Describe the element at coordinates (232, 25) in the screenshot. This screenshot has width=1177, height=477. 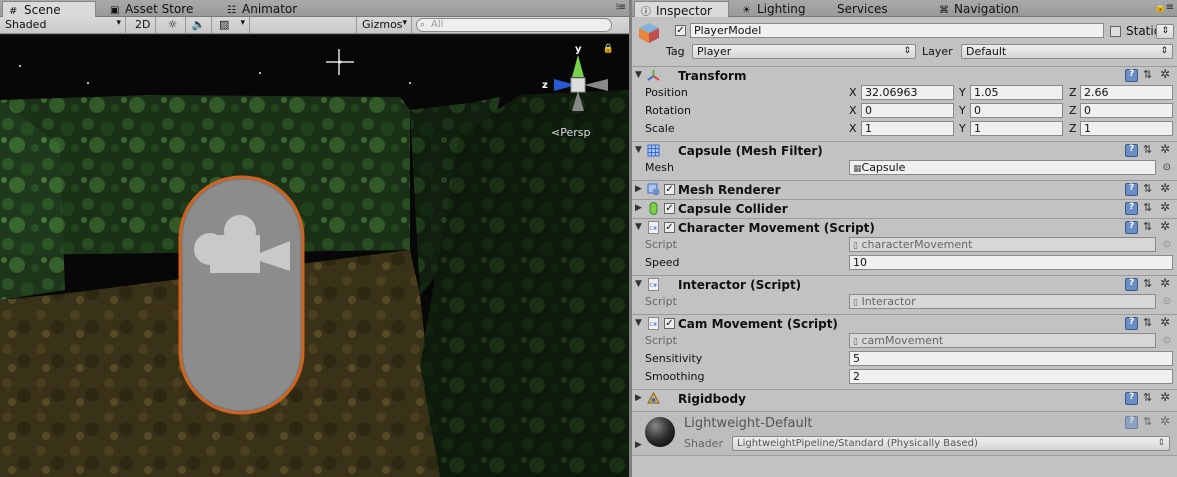
I see `effects-dropdown: ▨` at that location.